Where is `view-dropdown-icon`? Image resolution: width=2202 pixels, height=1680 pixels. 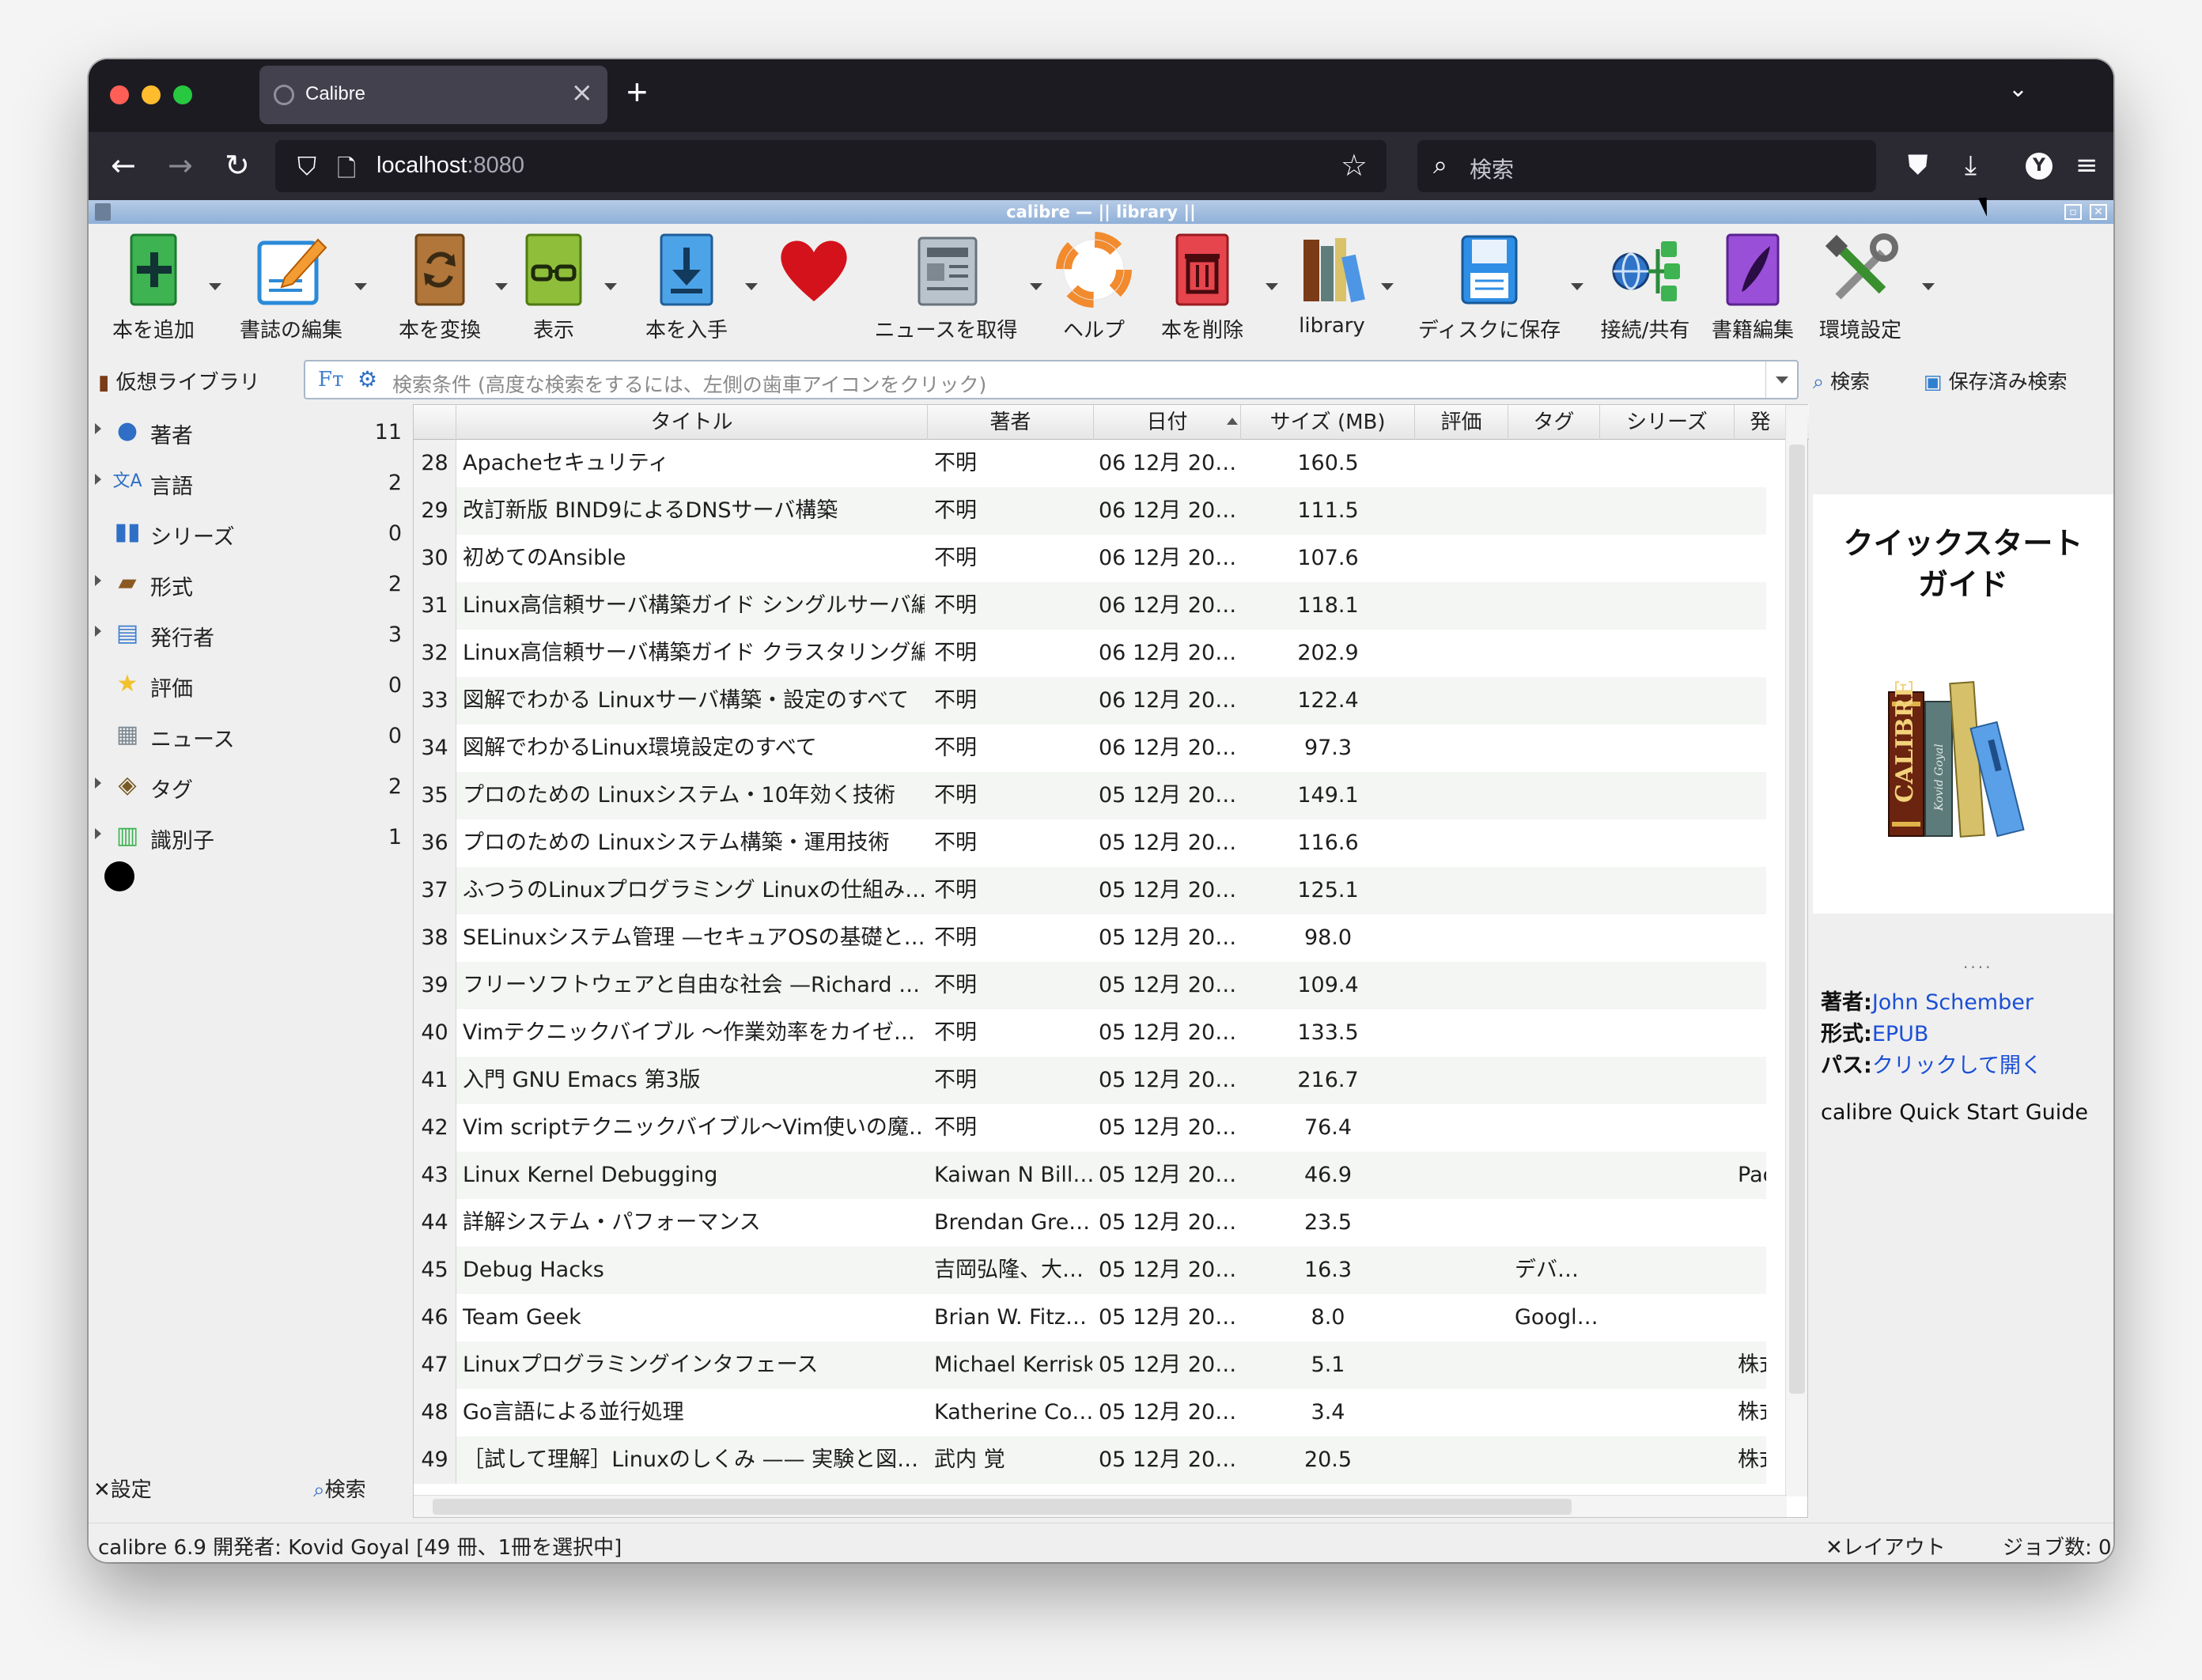 view-dropdown-icon is located at coordinates (610, 286).